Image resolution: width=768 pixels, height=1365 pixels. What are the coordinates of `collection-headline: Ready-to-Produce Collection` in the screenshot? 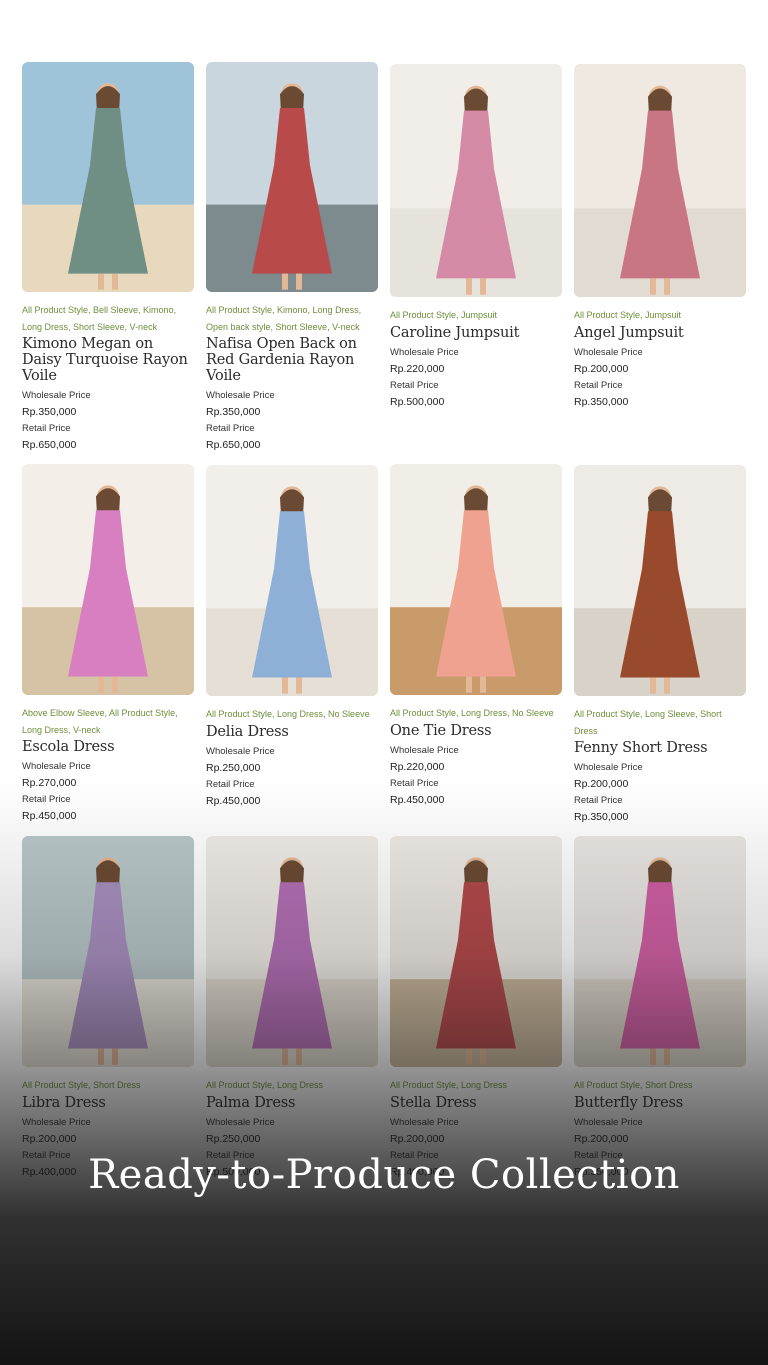 It's located at (384, 1175).